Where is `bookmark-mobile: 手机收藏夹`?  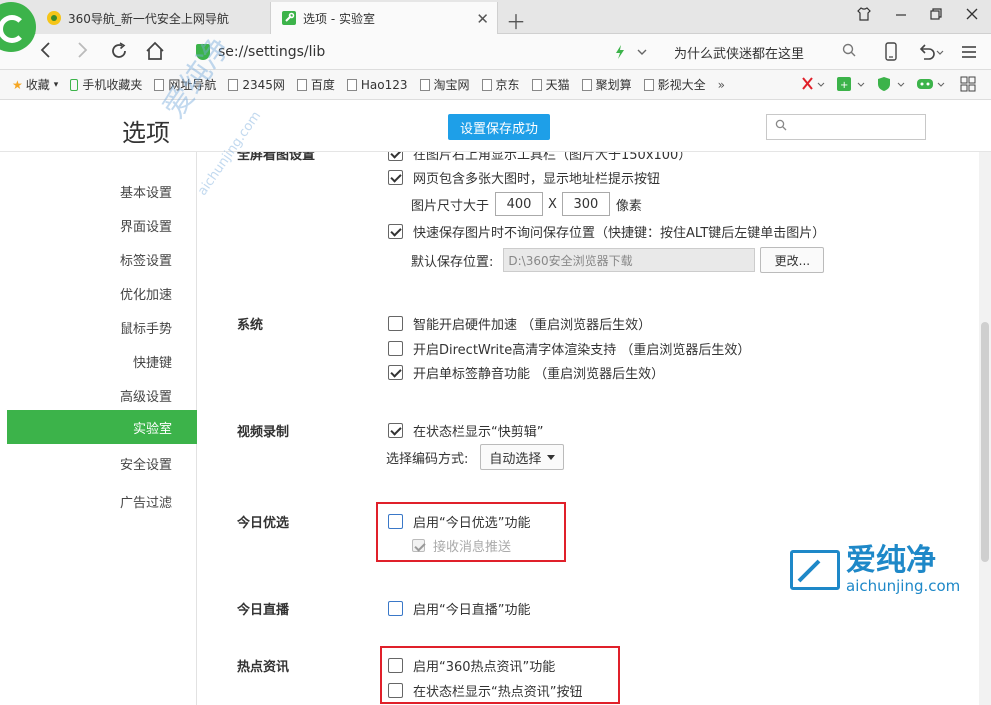
bookmark-mobile: 手机收藏夹 is located at coordinates (106, 84).